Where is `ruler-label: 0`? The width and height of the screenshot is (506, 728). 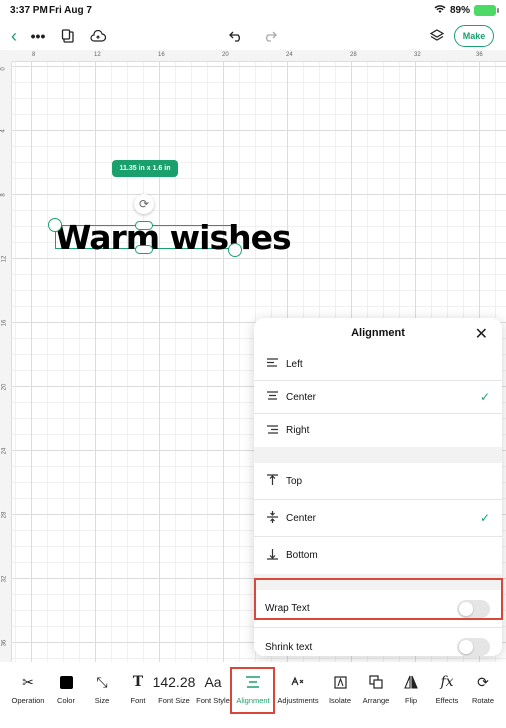 ruler-label: 0 is located at coordinates (3, 69).